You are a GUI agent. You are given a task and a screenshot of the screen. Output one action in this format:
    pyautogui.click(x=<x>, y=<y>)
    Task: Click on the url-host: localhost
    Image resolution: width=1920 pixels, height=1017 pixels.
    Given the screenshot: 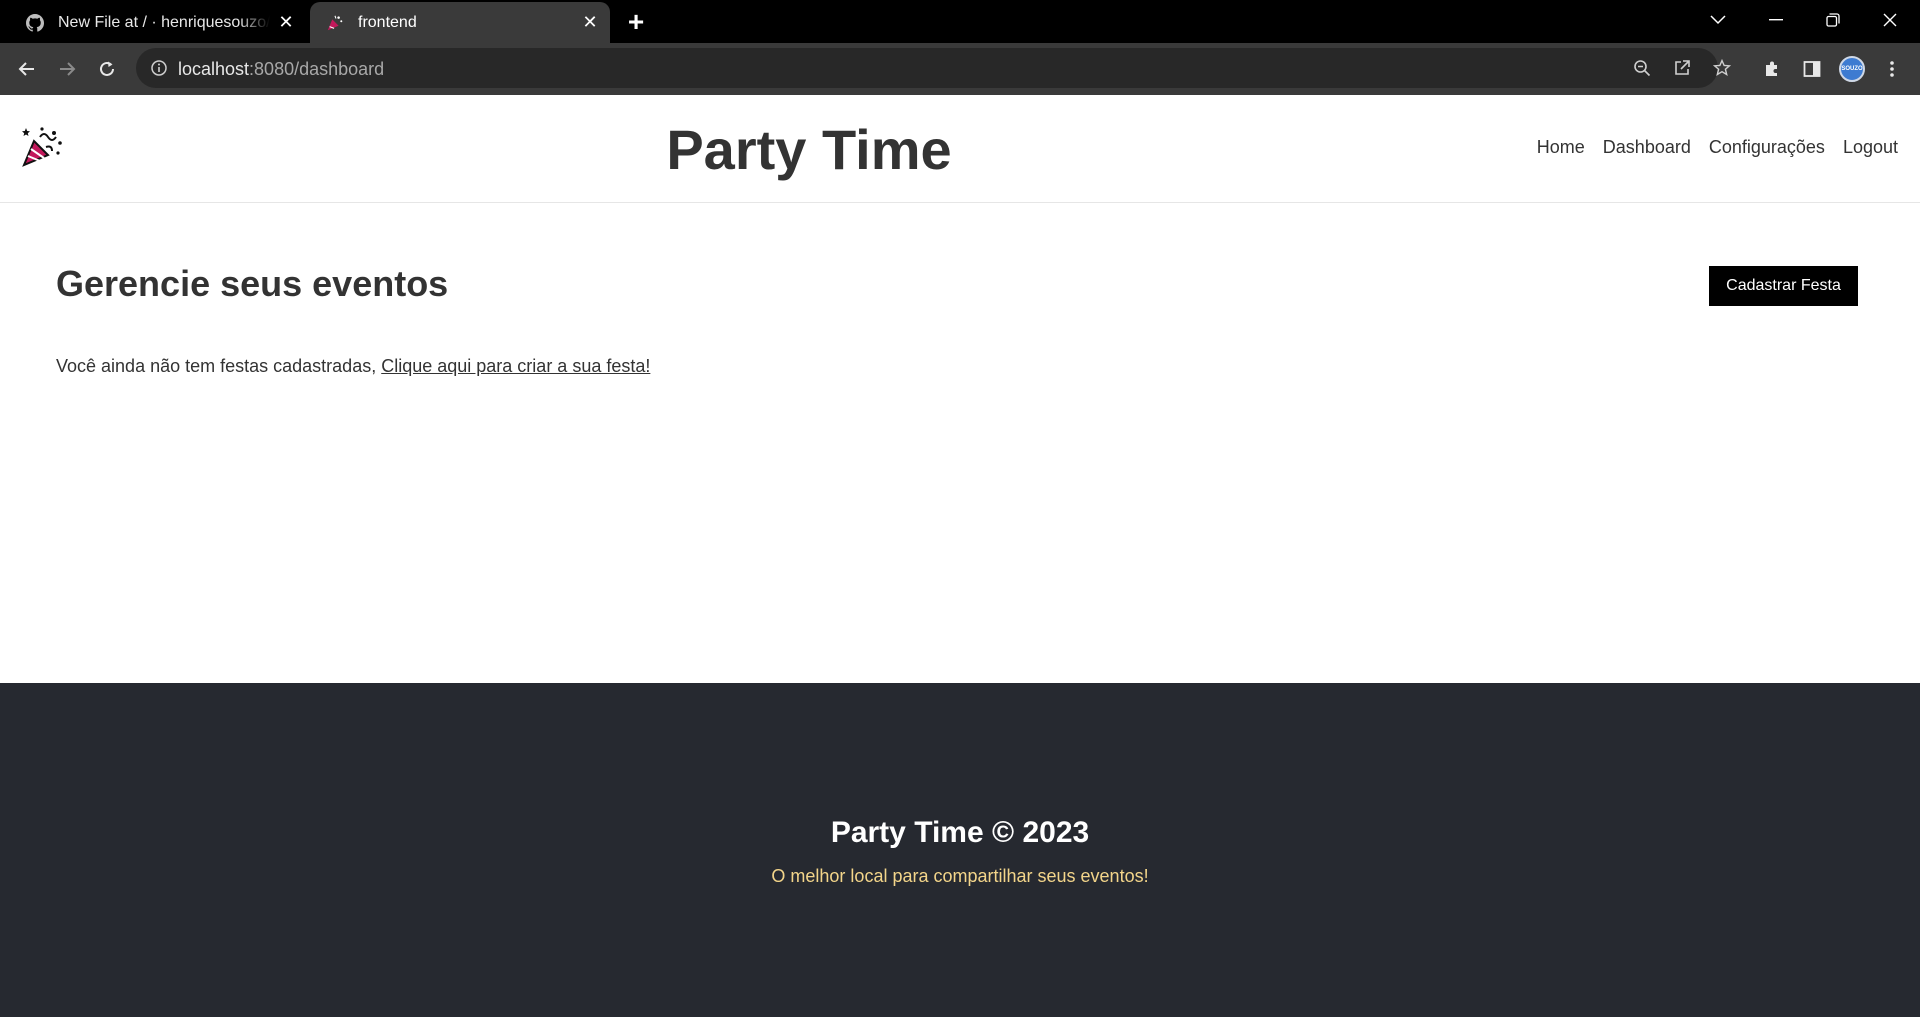 What is the action you would take?
    pyautogui.click(x=214, y=69)
    